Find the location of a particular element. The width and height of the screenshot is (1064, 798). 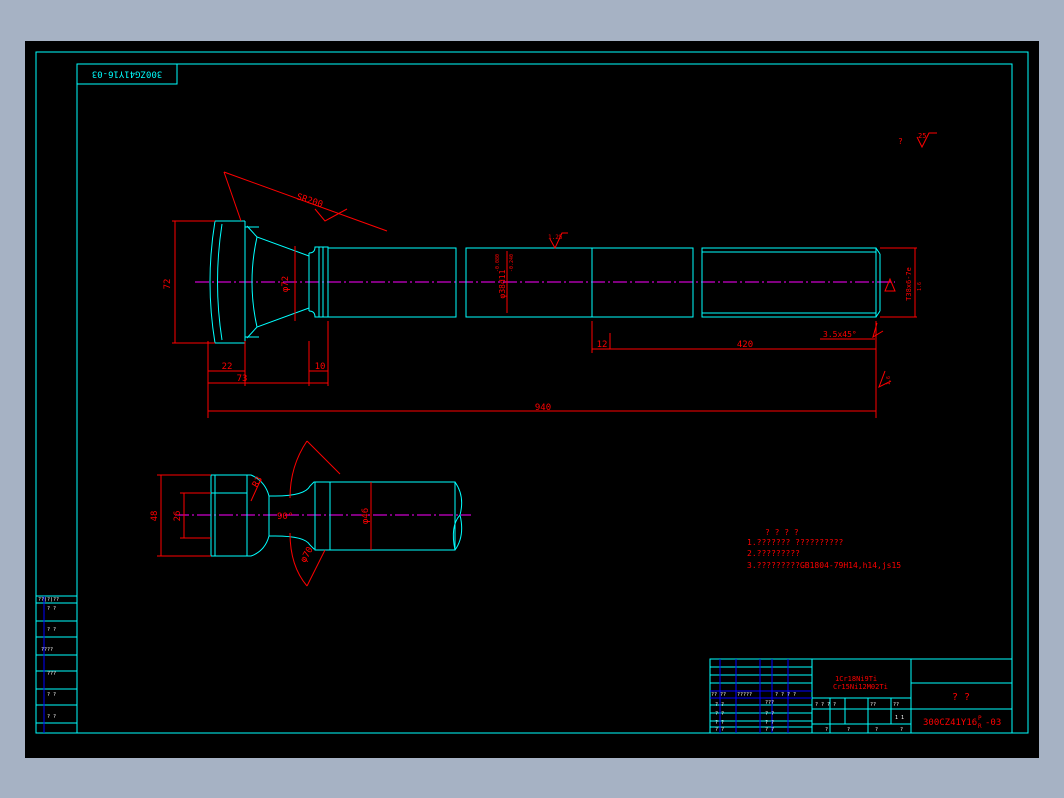

note-2: 2.????????? is located at coordinates (773, 553).